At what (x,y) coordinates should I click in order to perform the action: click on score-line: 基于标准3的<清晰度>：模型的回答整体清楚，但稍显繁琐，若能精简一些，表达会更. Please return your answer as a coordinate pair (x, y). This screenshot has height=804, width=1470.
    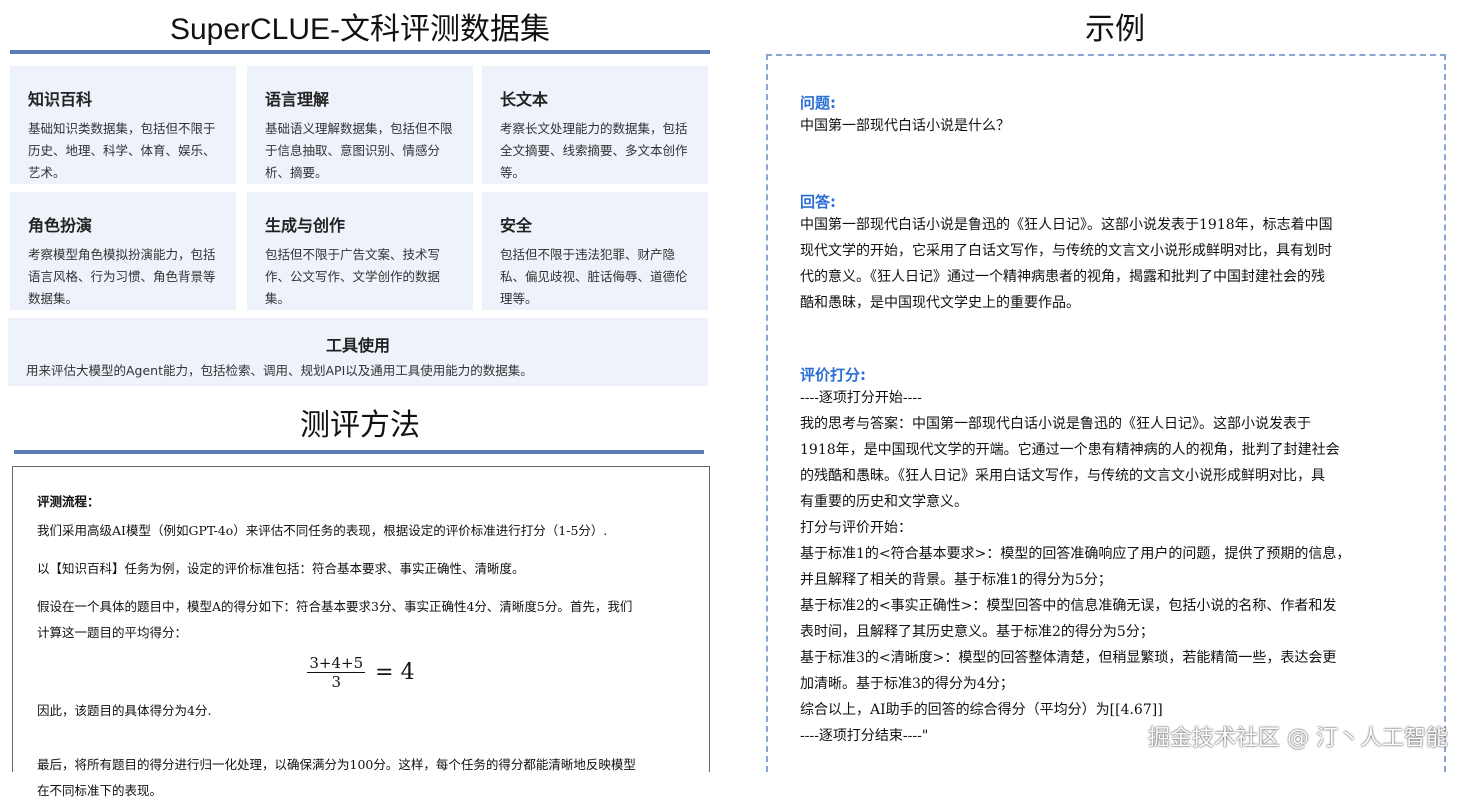
    Looking at the image, I should click on (1068, 658).